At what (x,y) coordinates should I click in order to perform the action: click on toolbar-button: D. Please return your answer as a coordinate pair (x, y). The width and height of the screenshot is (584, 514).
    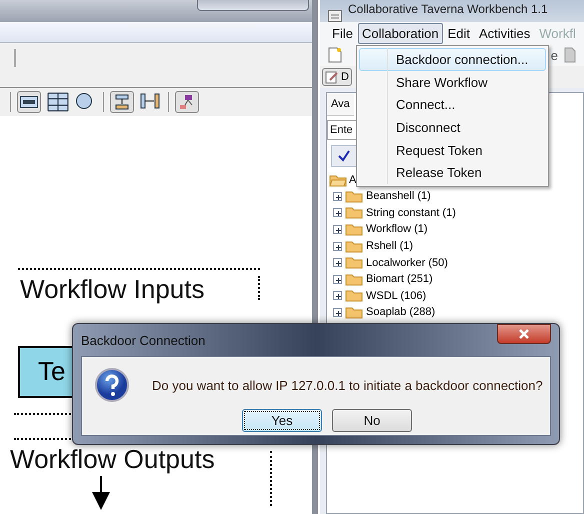
    Looking at the image, I should click on (337, 77).